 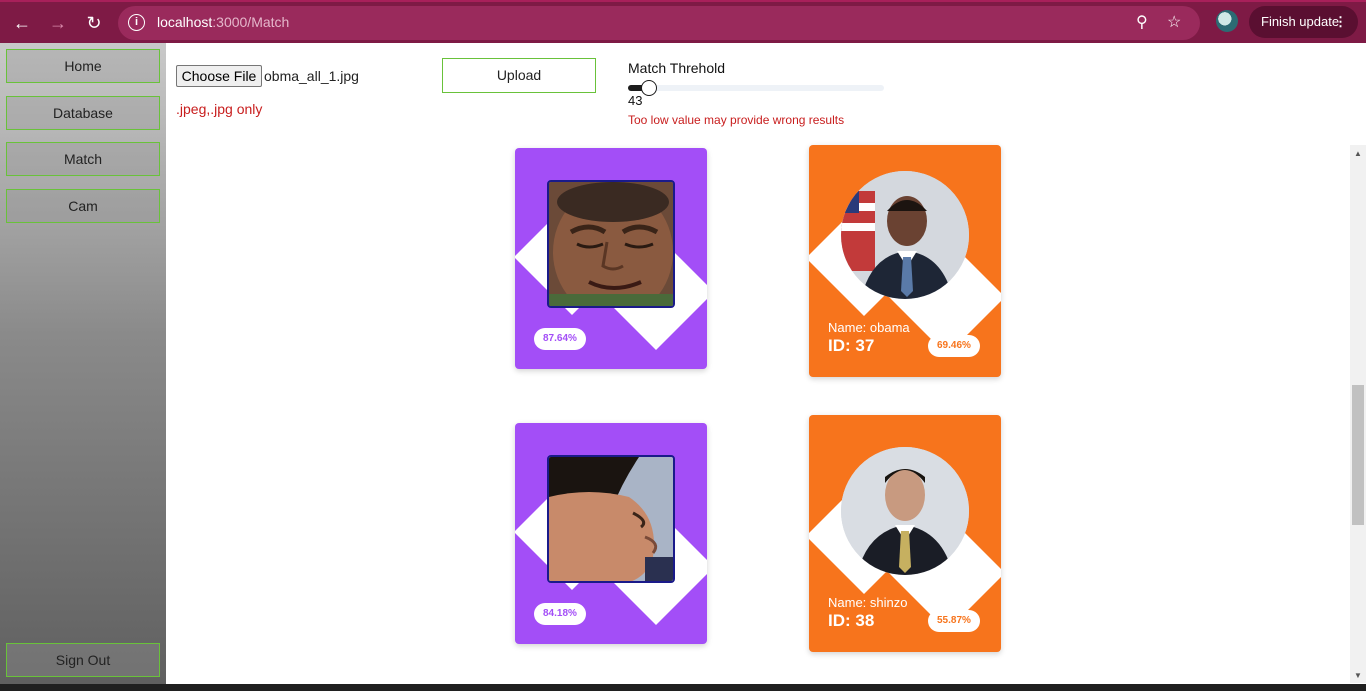 I want to click on zoom-icon: ⚲, so click(x=1142, y=22).